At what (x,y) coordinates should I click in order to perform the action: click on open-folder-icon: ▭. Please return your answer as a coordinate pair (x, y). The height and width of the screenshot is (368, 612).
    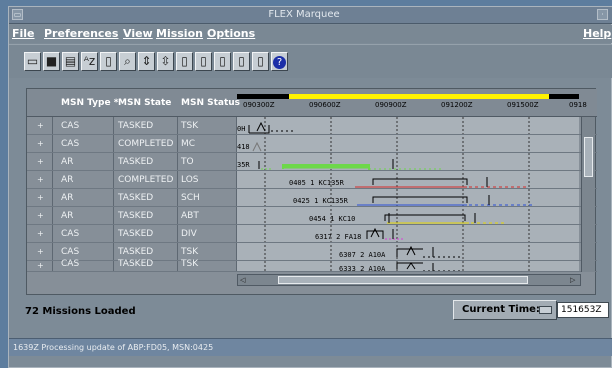
    Looking at the image, I should click on (32, 61).